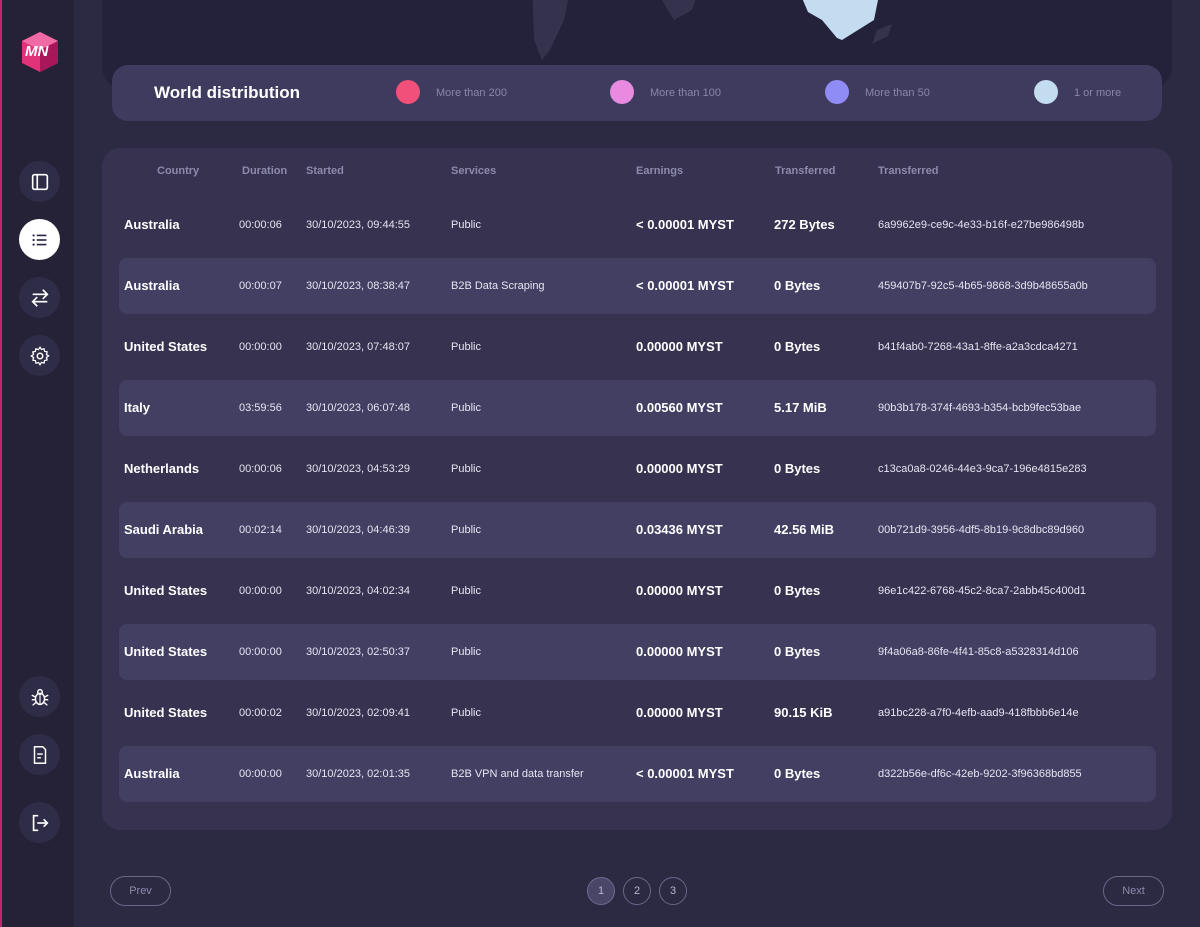  Describe the element at coordinates (260, 530) in the screenshot. I see `cell-duration: 00:02:14` at that location.